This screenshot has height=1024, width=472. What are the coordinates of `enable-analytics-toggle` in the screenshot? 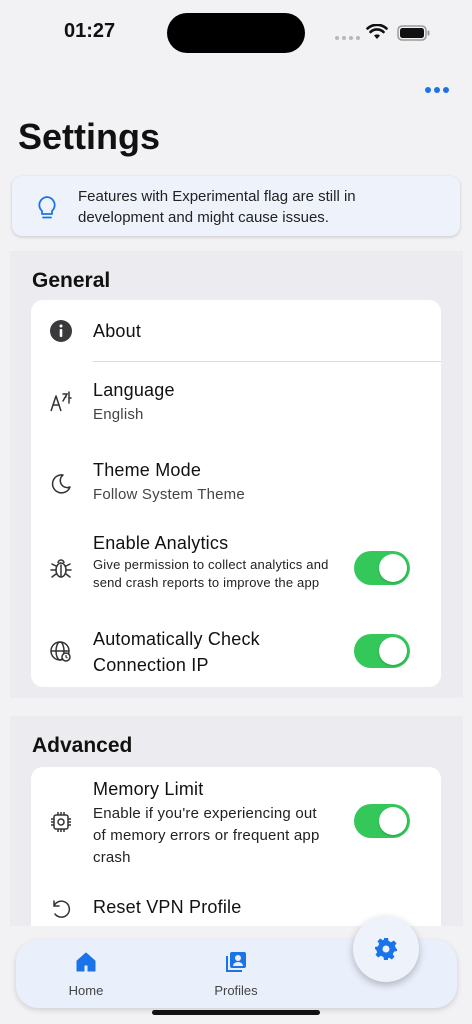 It's located at (382, 568).